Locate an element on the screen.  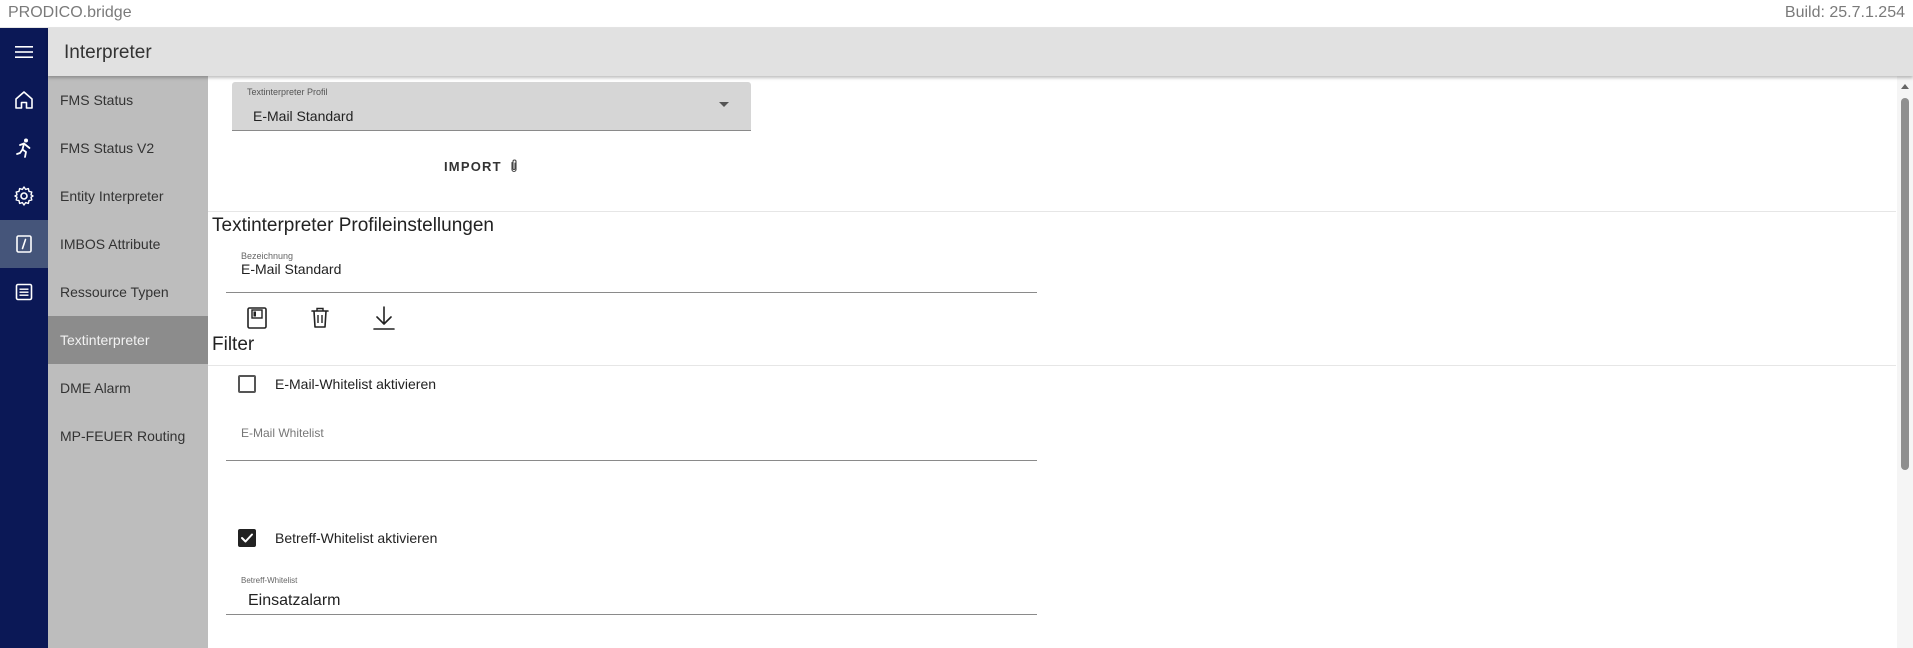
subnav-item-entity-interpreter: Entity Interpreter is located at coordinates (128, 196).